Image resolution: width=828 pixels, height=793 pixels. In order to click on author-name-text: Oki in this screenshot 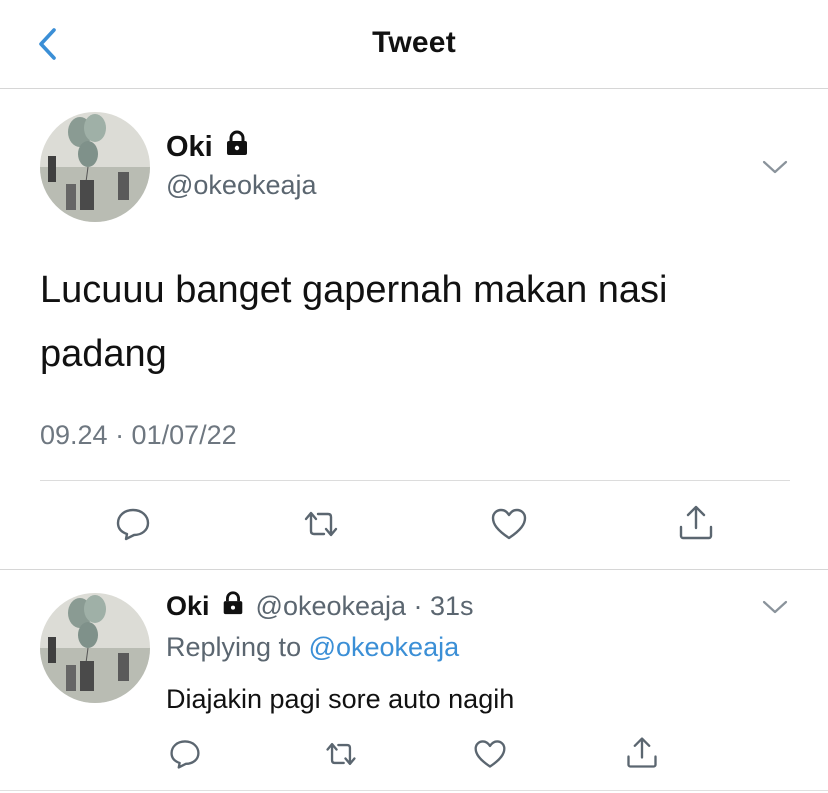, I will do `click(189, 146)`.